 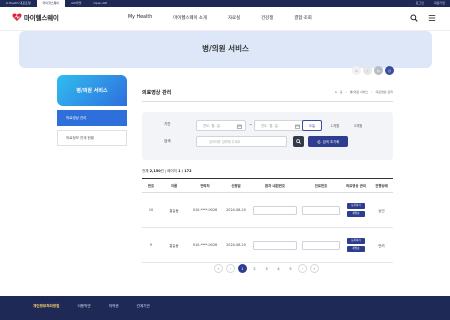 I want to click on end-date-placeholder: 연도. 월. 일., so click(x=270, y=126).